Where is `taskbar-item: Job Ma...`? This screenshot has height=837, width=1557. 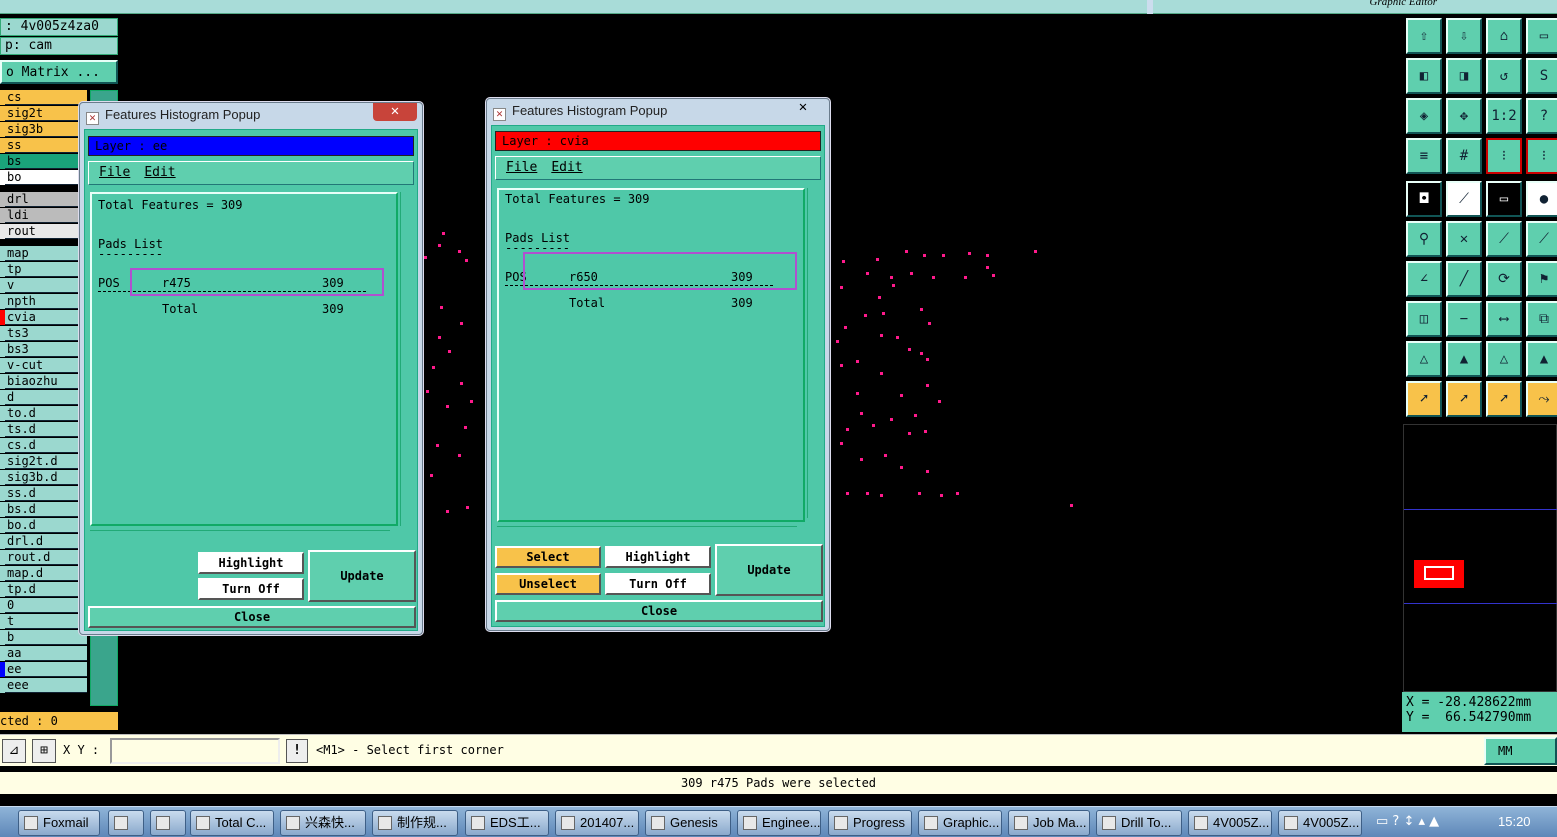
taskbar-item: Job Ma... is located at coordinates (1049, 823).